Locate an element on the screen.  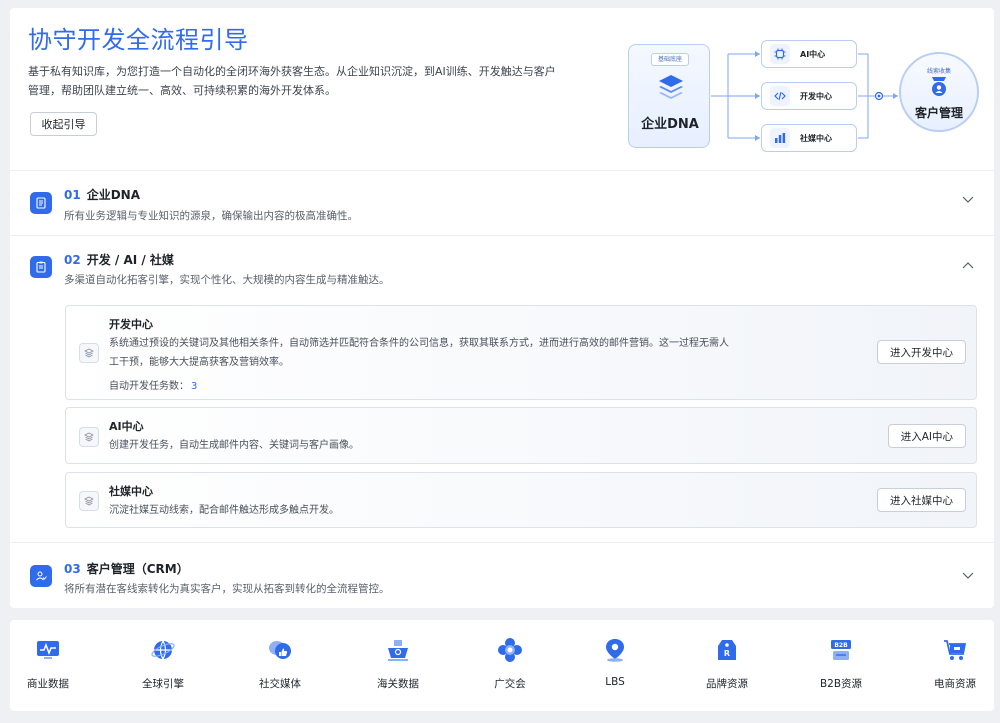
flower-icon is located at coordinates (510, 650).